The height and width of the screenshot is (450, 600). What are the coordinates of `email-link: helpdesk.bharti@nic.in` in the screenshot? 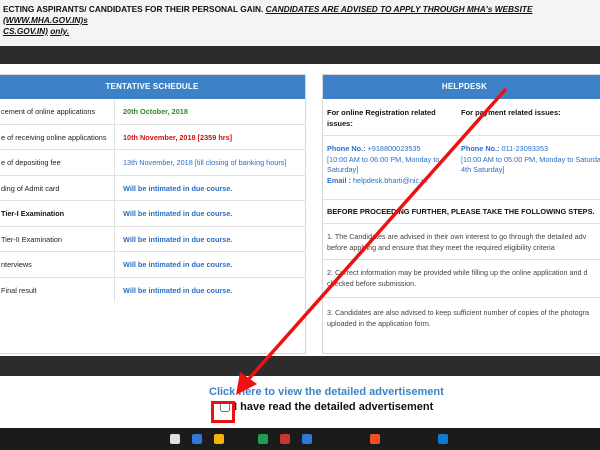 It's located at (390, 180).